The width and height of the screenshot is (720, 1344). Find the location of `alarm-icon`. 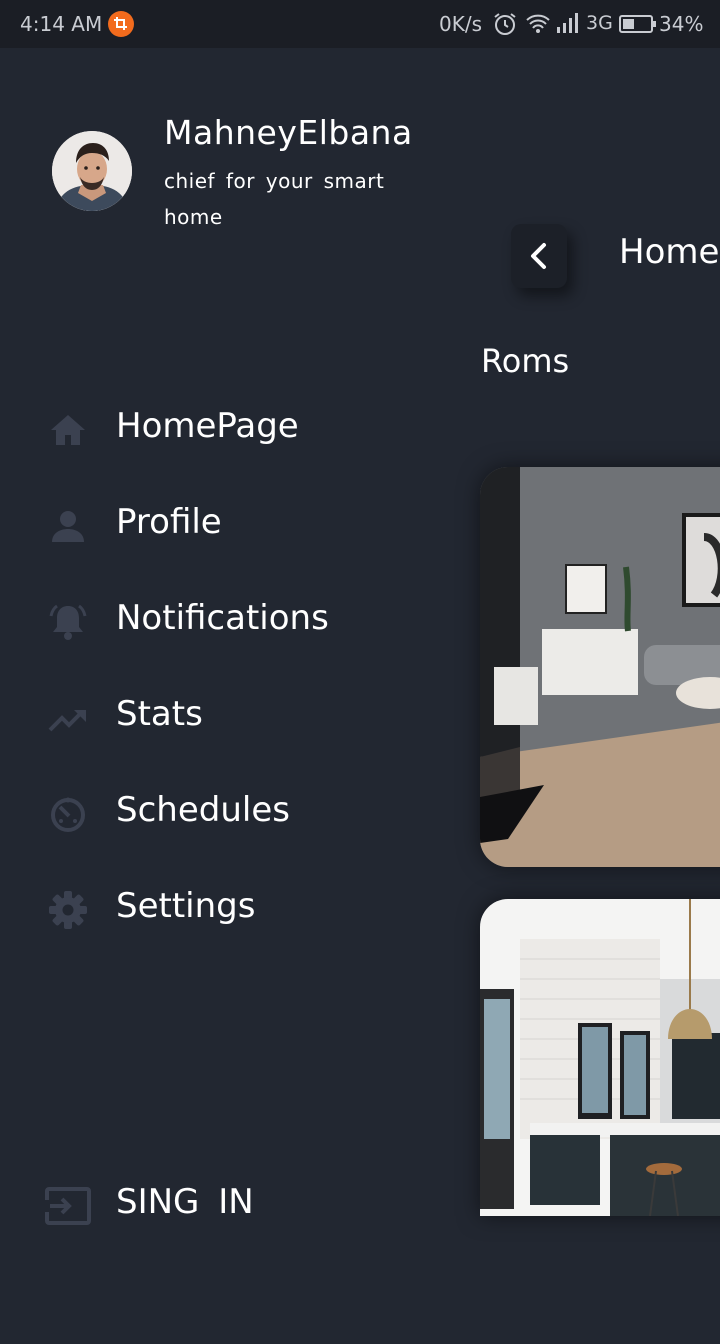

alarm-icon is located at coordinates (505, 26).